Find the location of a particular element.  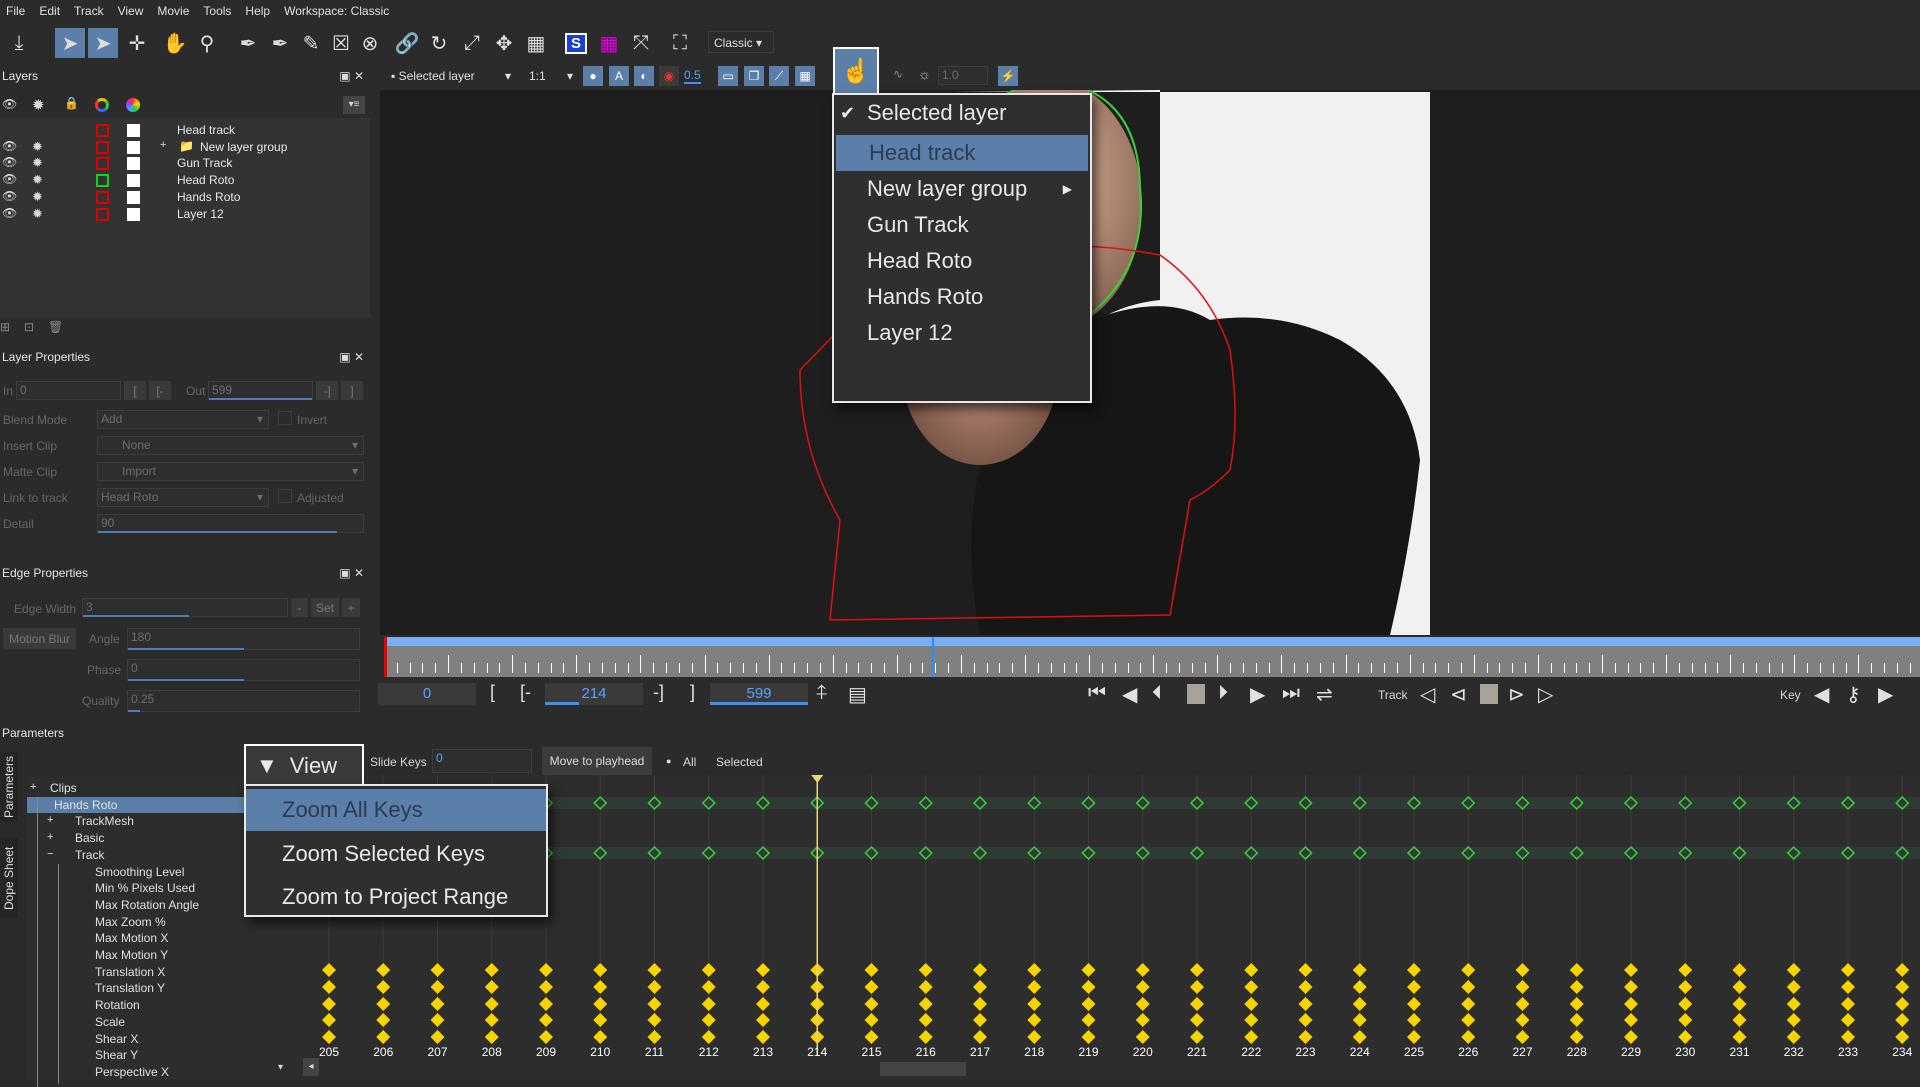

tab-parameters: Parameters is located at coordinates (9, 787).